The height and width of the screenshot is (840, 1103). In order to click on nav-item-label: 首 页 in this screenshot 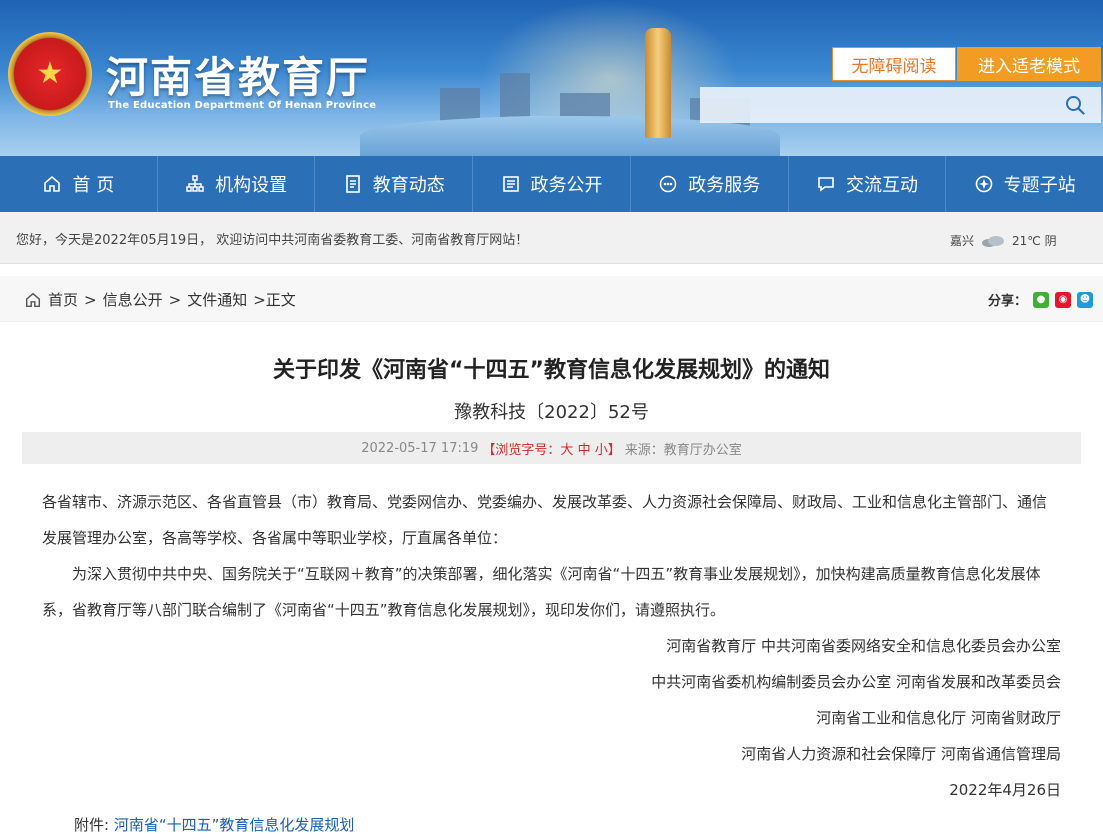, I will do `click(93, 185)`.